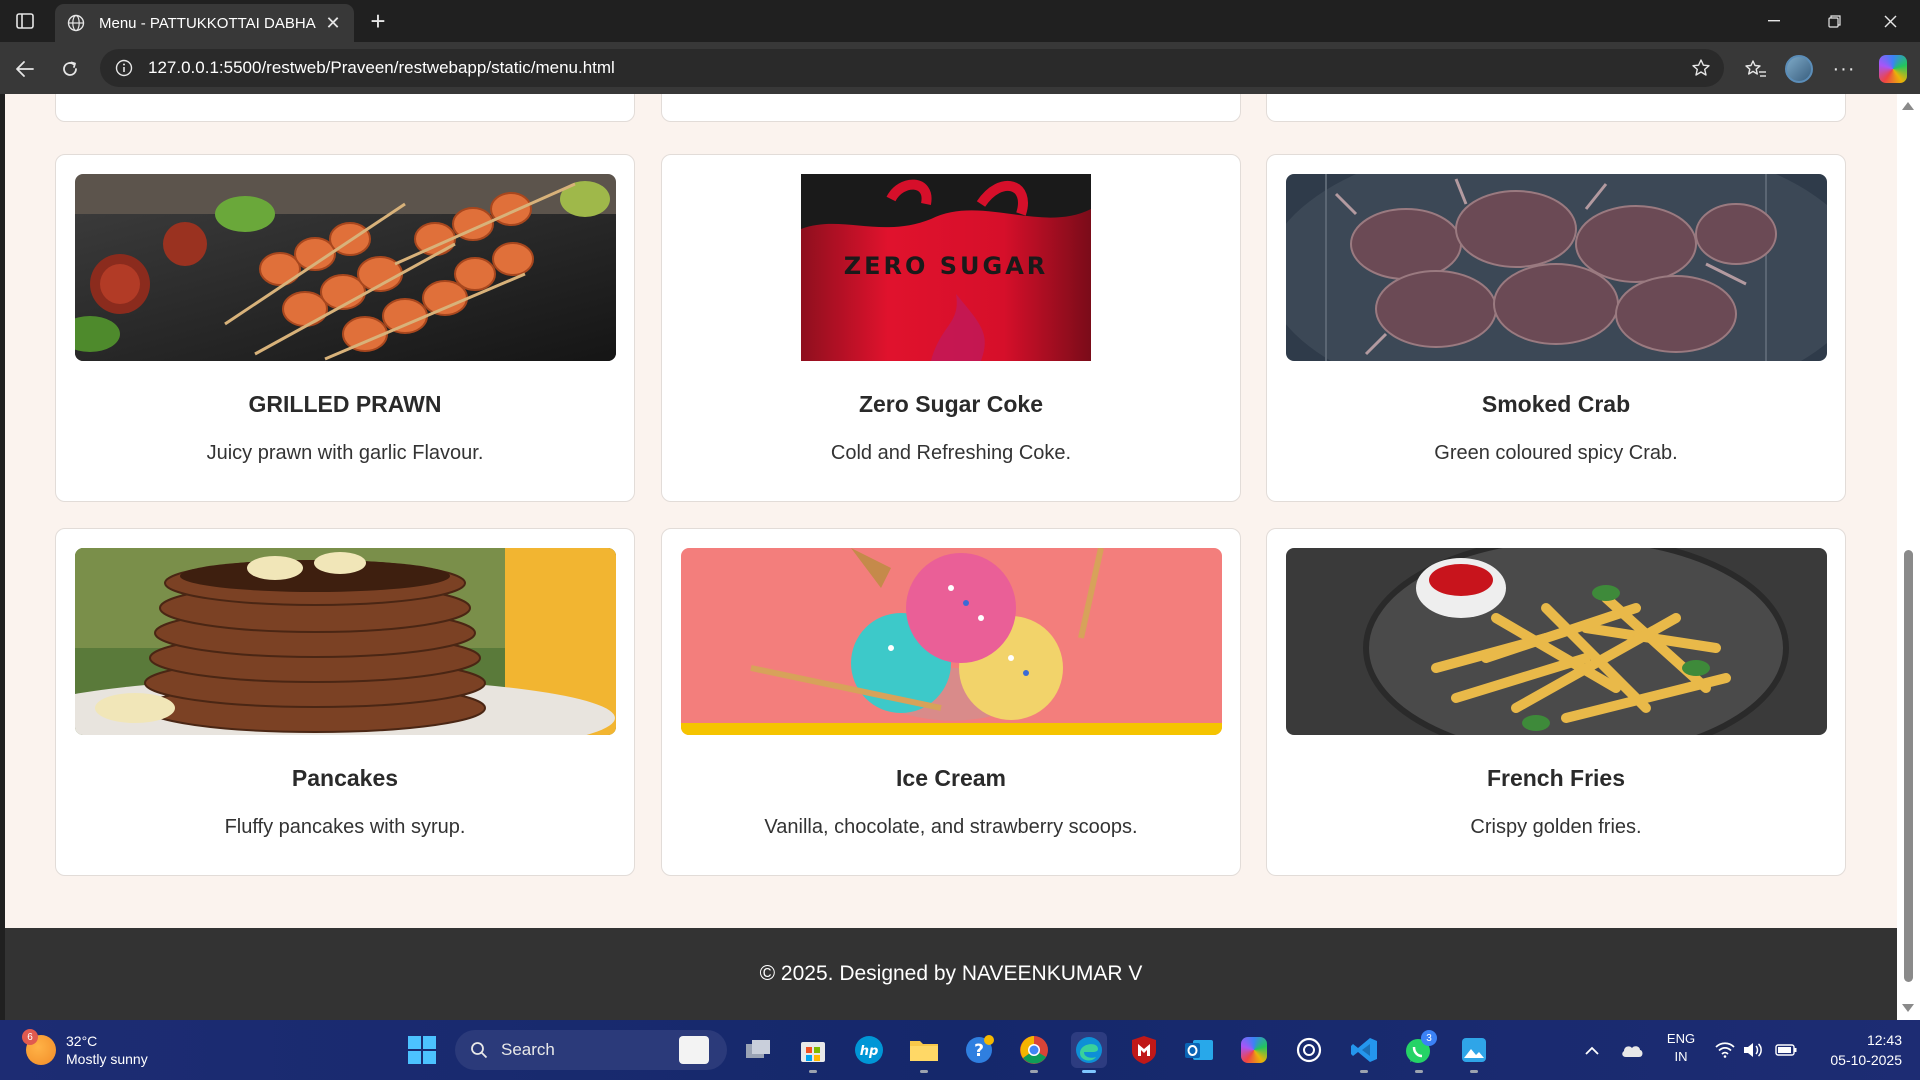  I want to click on menu-card: Smoked Crab Green coloured spicy Crab., so click(1556, 328).